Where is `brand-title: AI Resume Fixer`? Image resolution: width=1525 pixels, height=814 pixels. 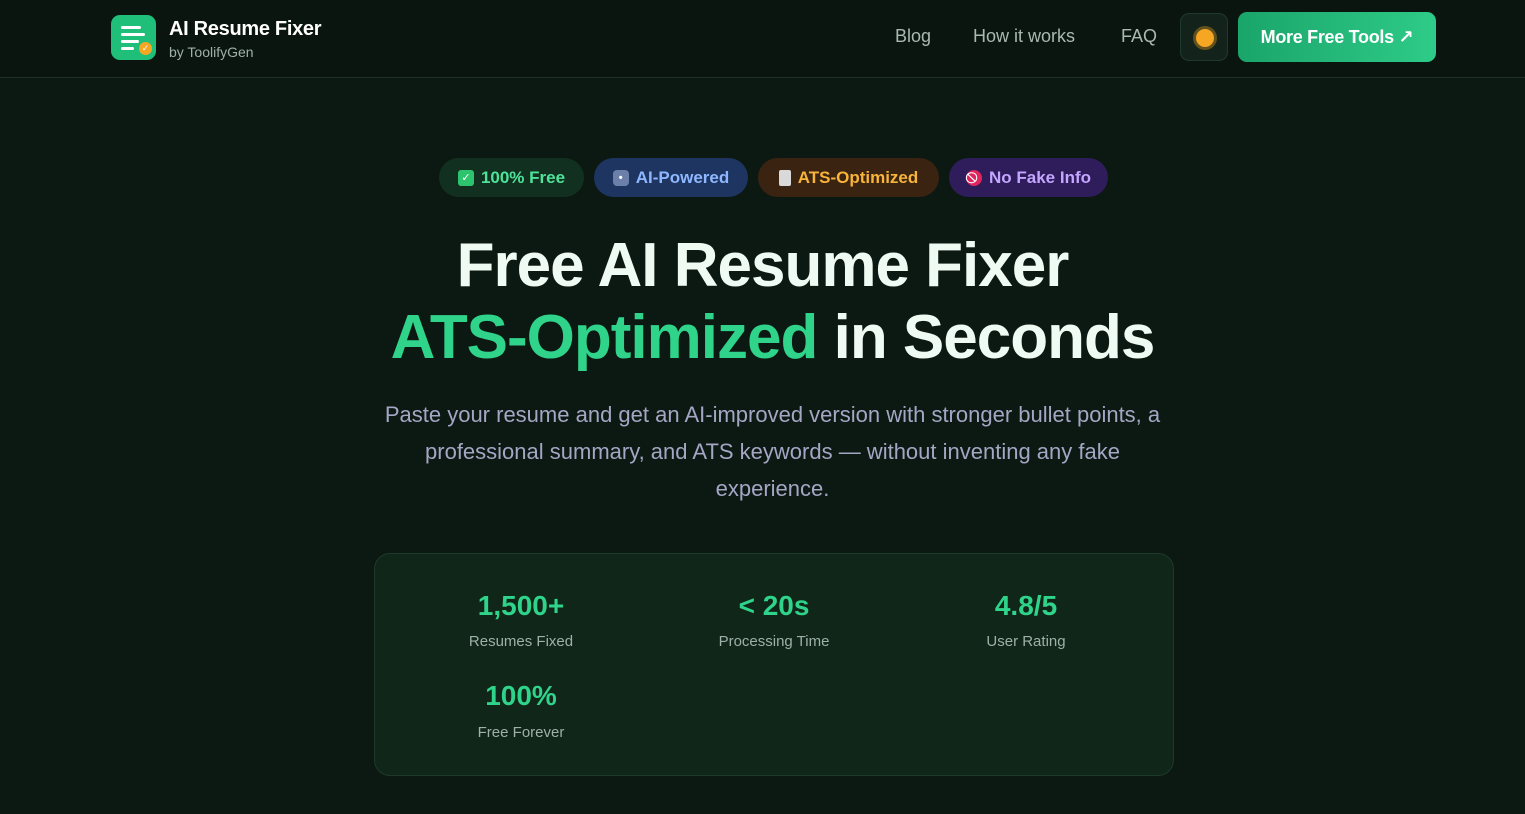 brand-title: AI Resume Fixer is located at coordinates (245, 29).